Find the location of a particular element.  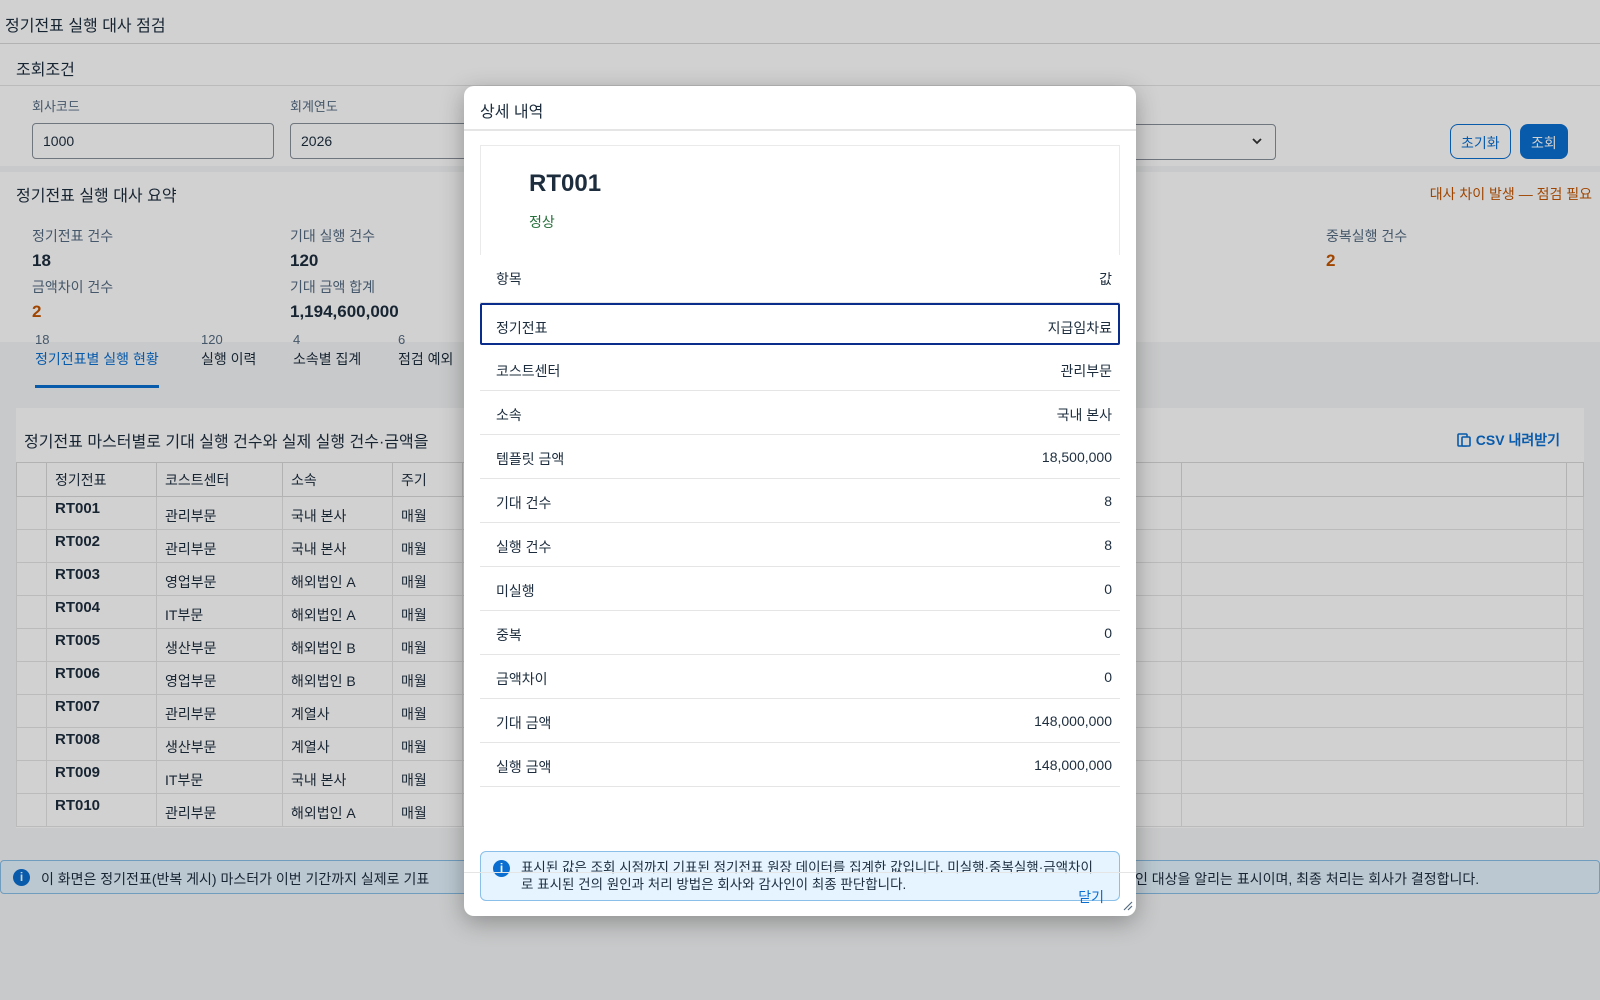

detail-row: 기대 건수 8 is located at coordinates (800, 501).